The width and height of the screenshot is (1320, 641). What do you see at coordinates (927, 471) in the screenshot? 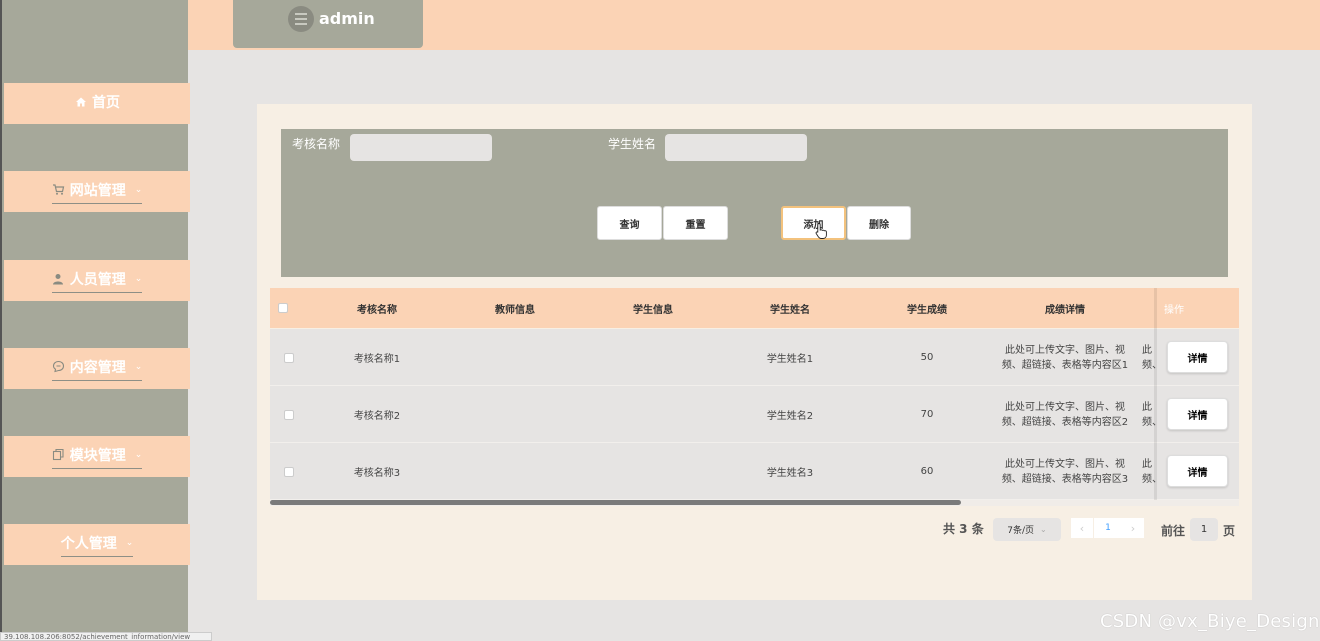
I see `cell-score: 60` at bounding box center [927, 471].